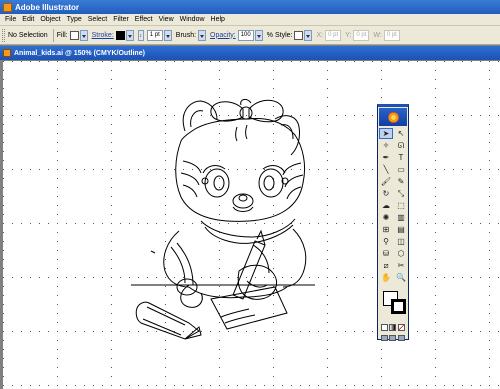 The width and height of the screenshot is (500, 389). Describe the element at coordinates (402, 338) in the screenshot. I see `full-screen-mode-icon` at that location.